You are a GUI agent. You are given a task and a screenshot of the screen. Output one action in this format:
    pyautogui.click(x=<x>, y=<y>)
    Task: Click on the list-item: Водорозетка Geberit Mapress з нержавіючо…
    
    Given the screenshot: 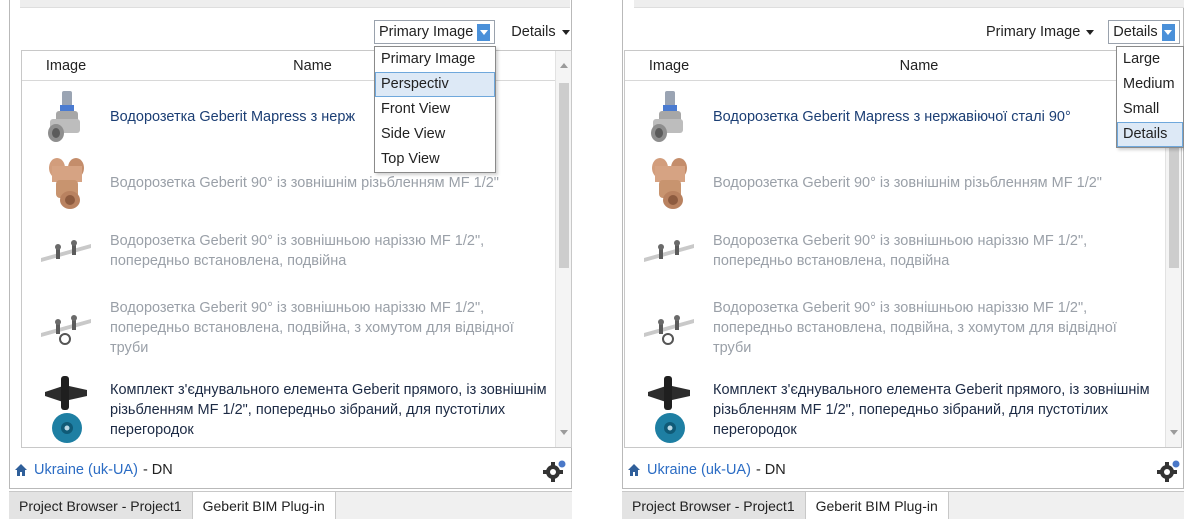 What is the action you would take?
    pyautogui.click(x=895, y=117)
    